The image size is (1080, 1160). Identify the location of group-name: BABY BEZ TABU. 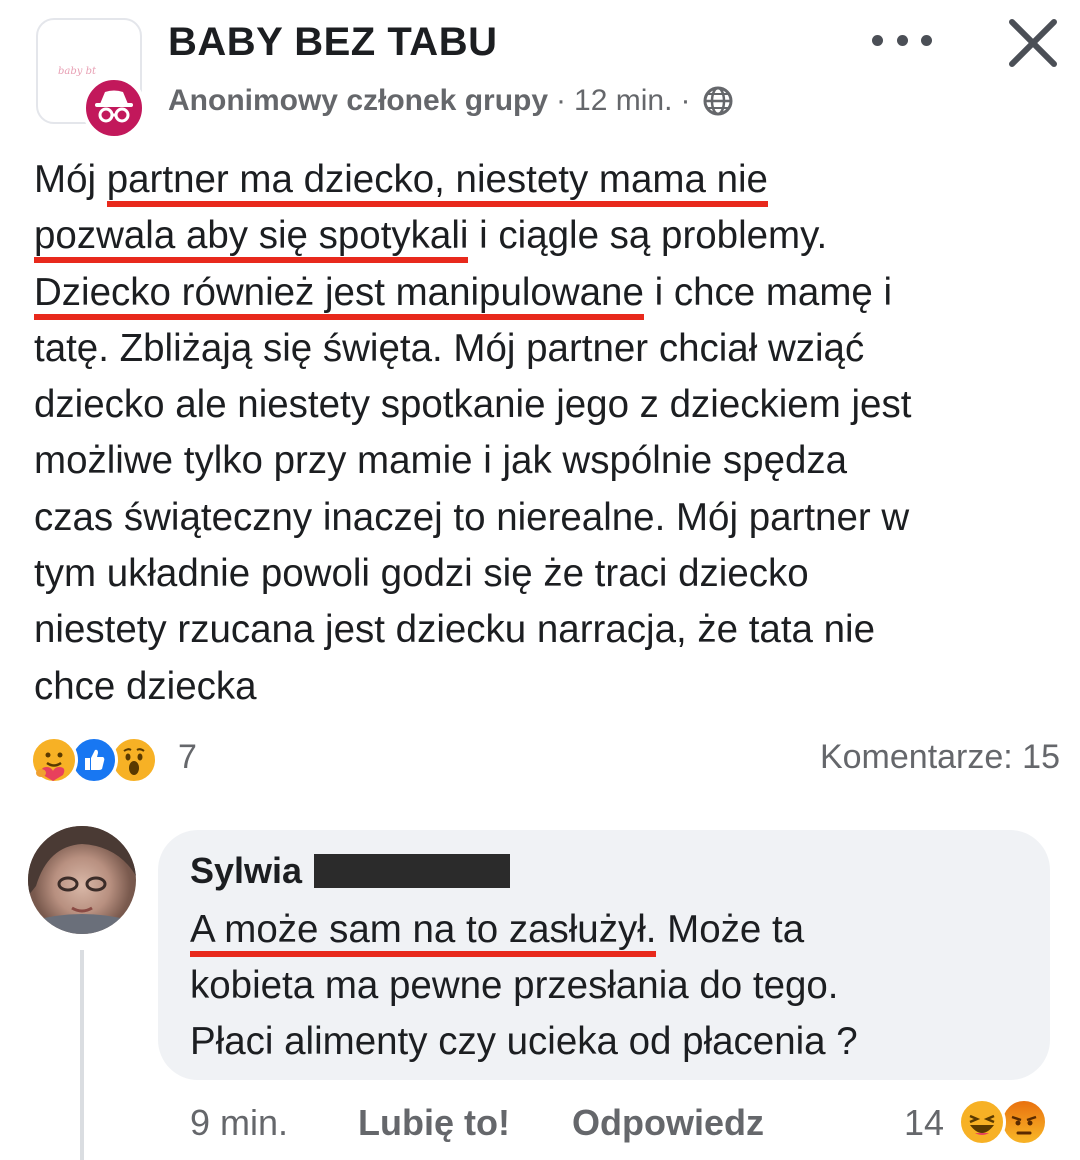
(332, 42).